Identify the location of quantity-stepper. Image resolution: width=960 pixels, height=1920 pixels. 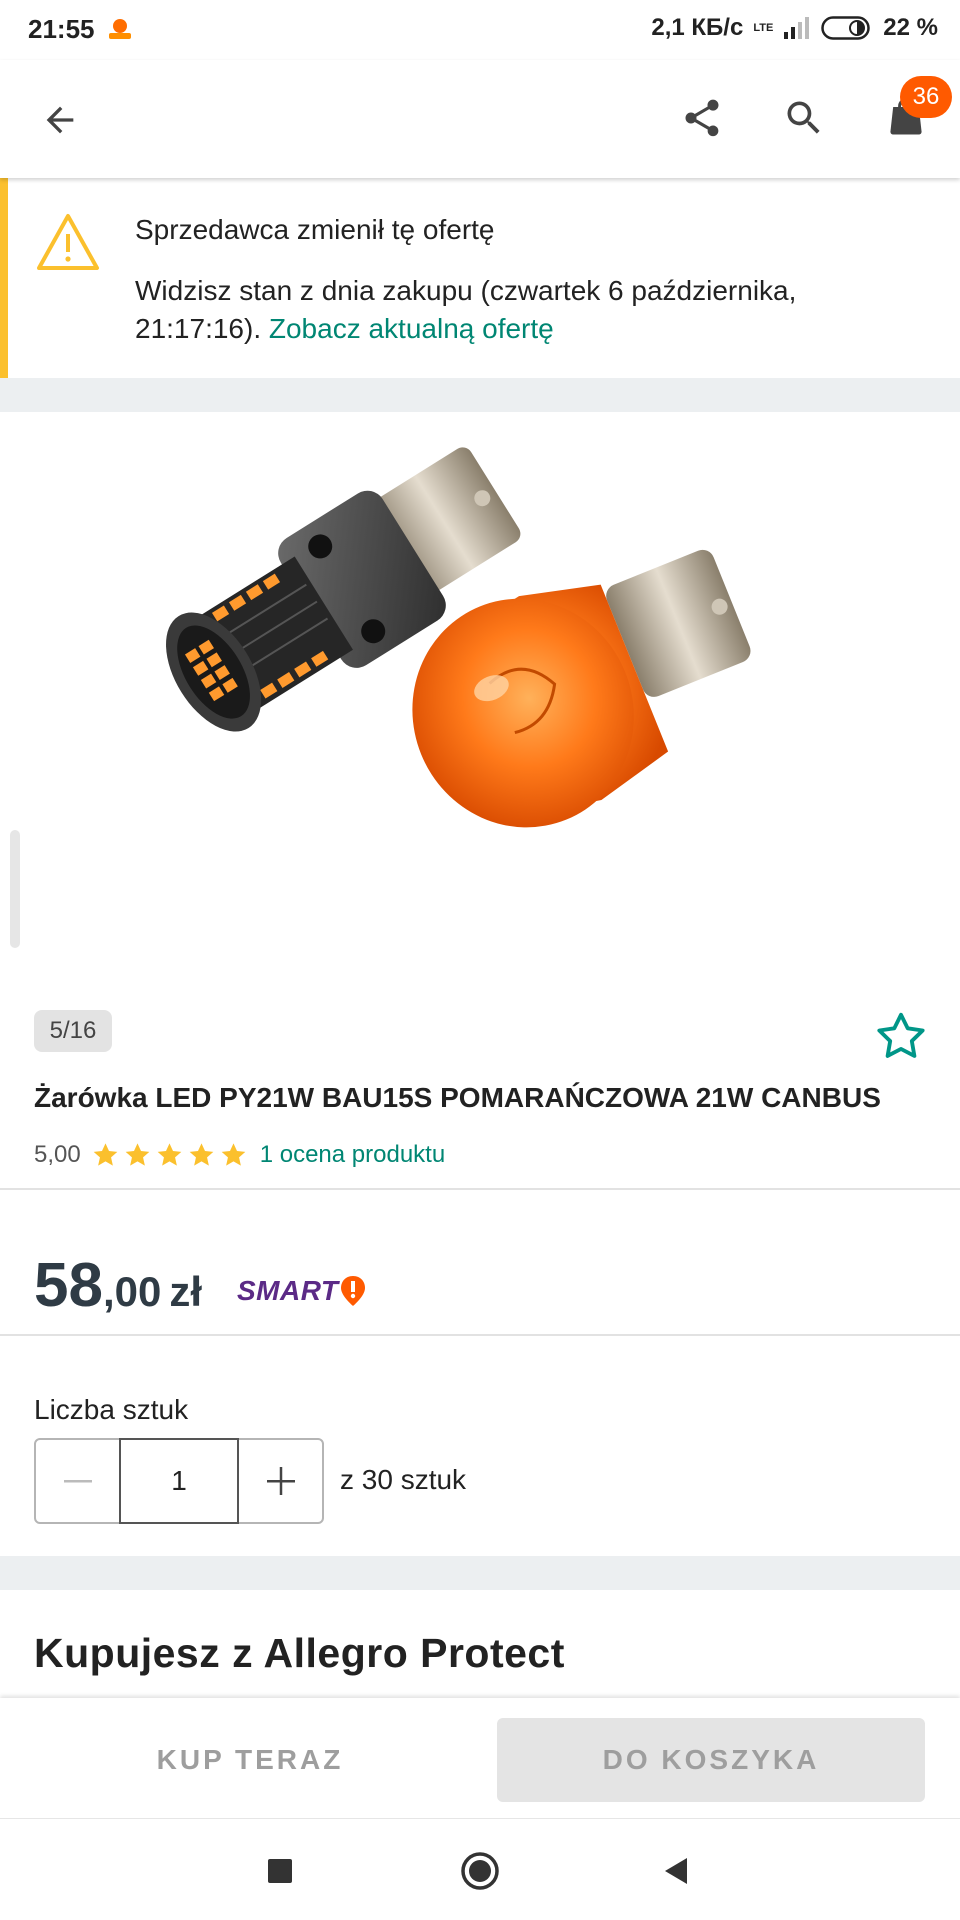
(179, 1481).